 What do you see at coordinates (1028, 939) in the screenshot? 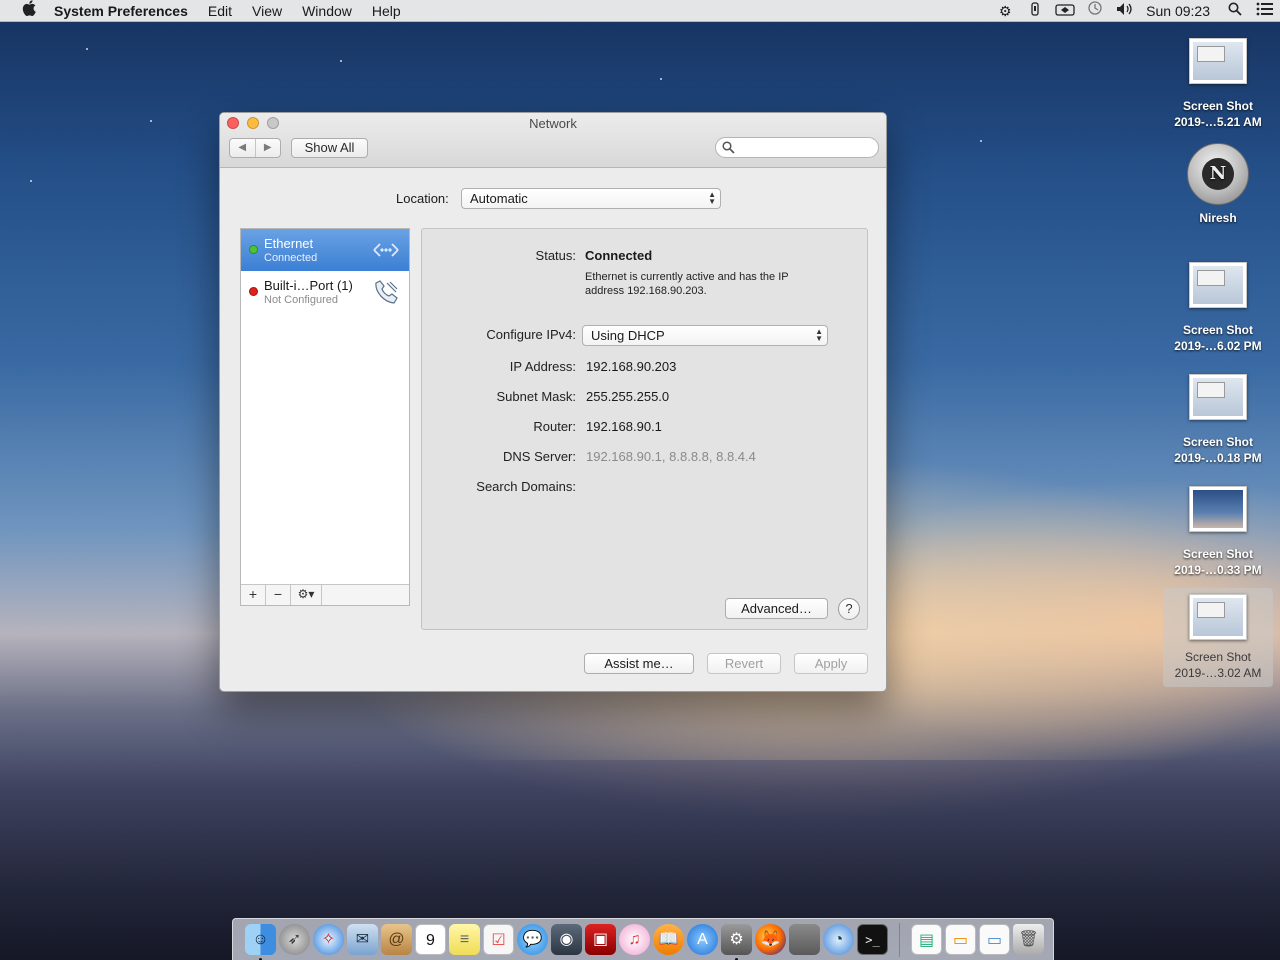
I see `trash-icon: 🗑` at bounding box center [1028, 939].